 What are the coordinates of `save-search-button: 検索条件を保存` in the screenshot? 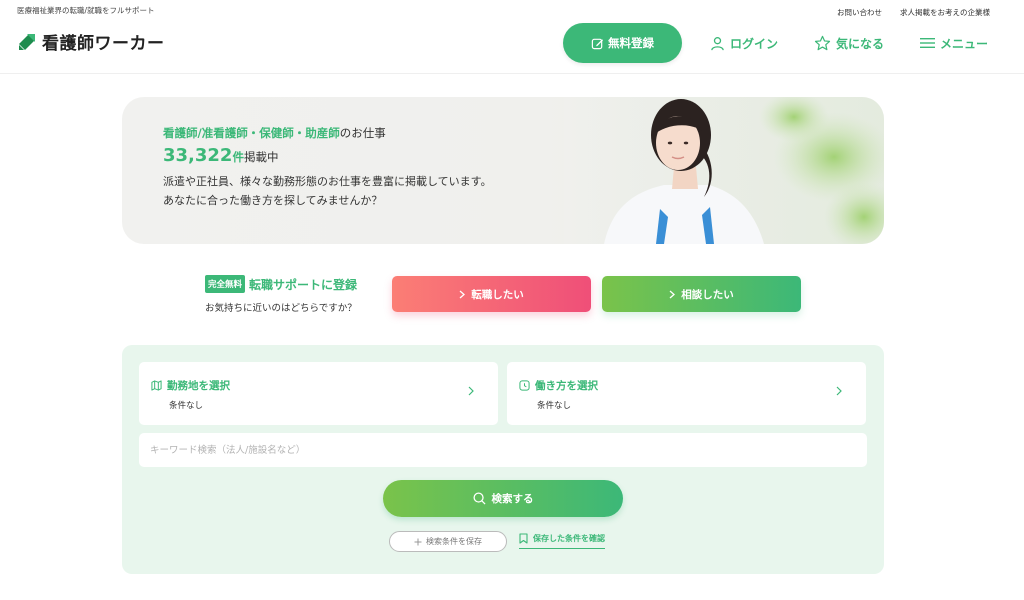 It's located at (448, 541).